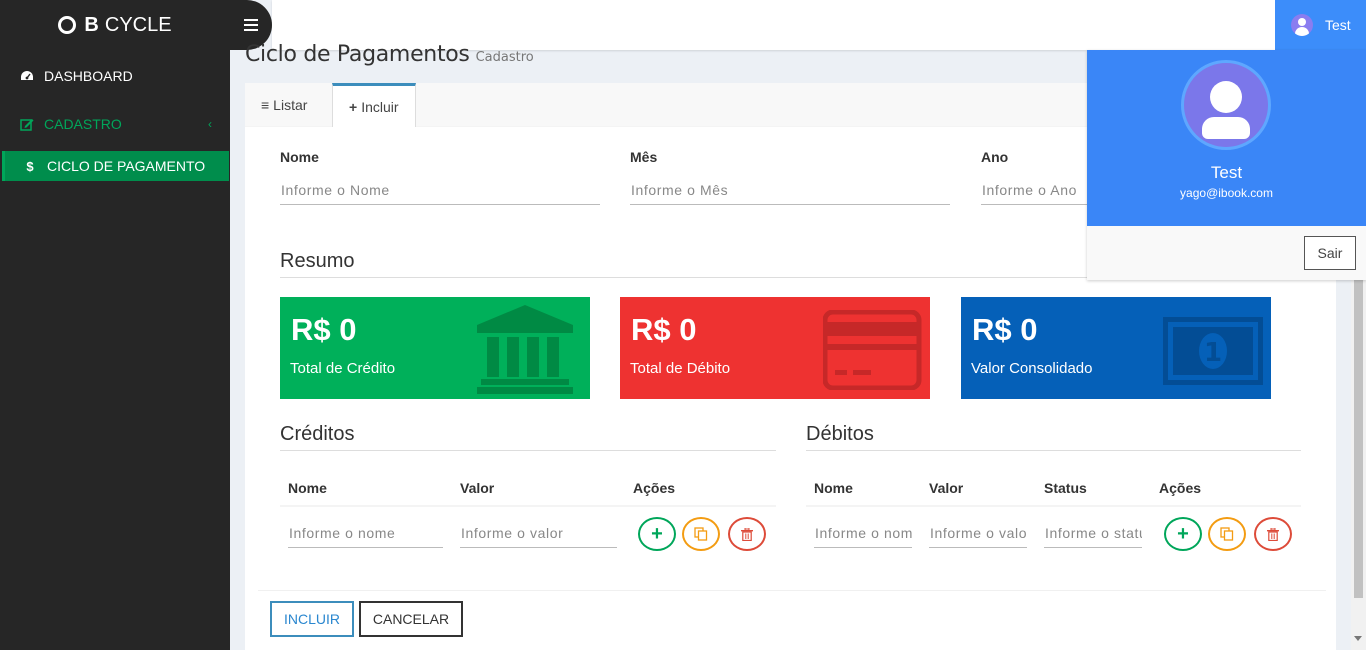 This screenshot has height=650, width=1366. Describe the element at coordinates (833, 488) in the screenshot. I see `debits-header-name: Nome` at that location.